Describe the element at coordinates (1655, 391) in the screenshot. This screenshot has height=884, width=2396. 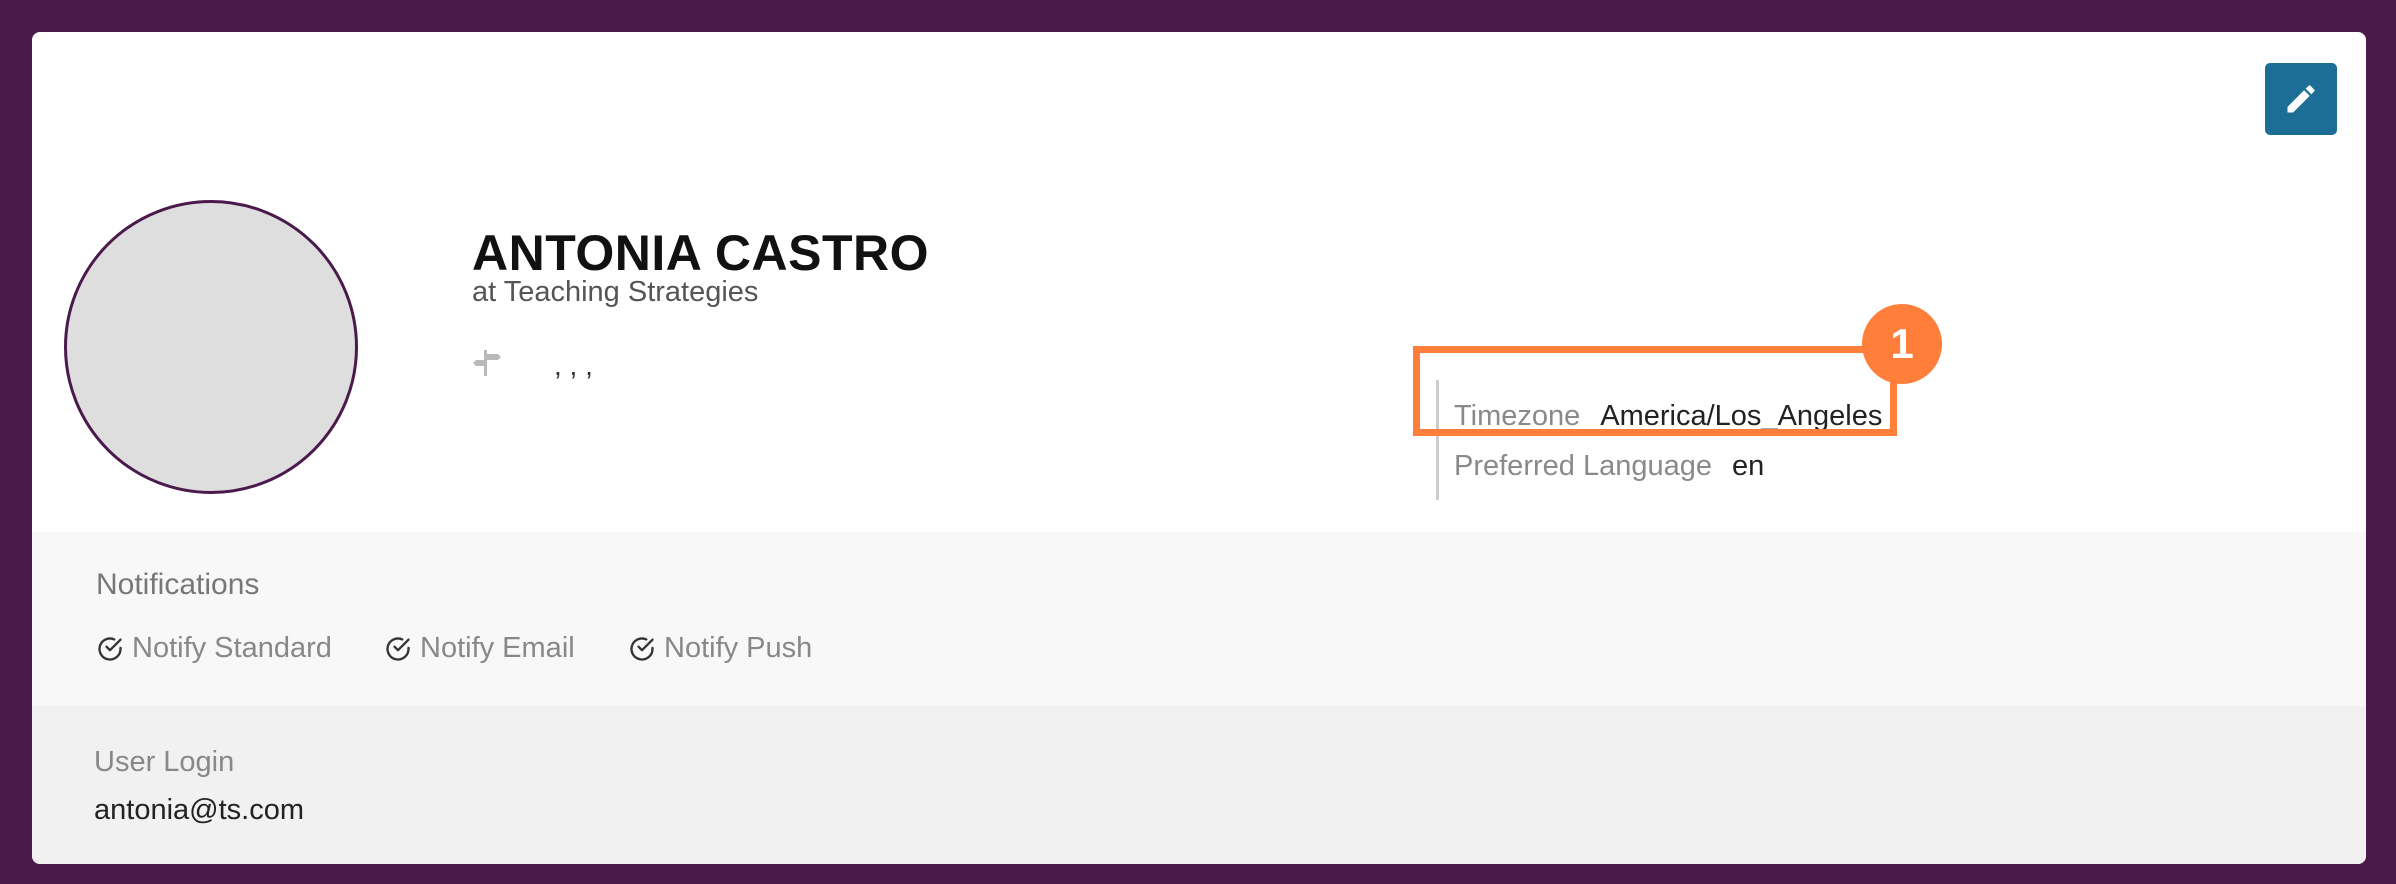
I see `annotation-highlight-box` at that location.